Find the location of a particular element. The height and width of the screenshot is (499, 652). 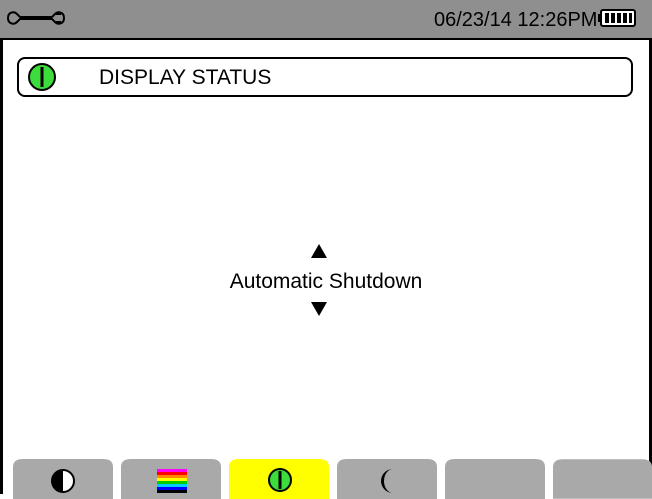

tab-contrast is located at coordinates (63, 479).